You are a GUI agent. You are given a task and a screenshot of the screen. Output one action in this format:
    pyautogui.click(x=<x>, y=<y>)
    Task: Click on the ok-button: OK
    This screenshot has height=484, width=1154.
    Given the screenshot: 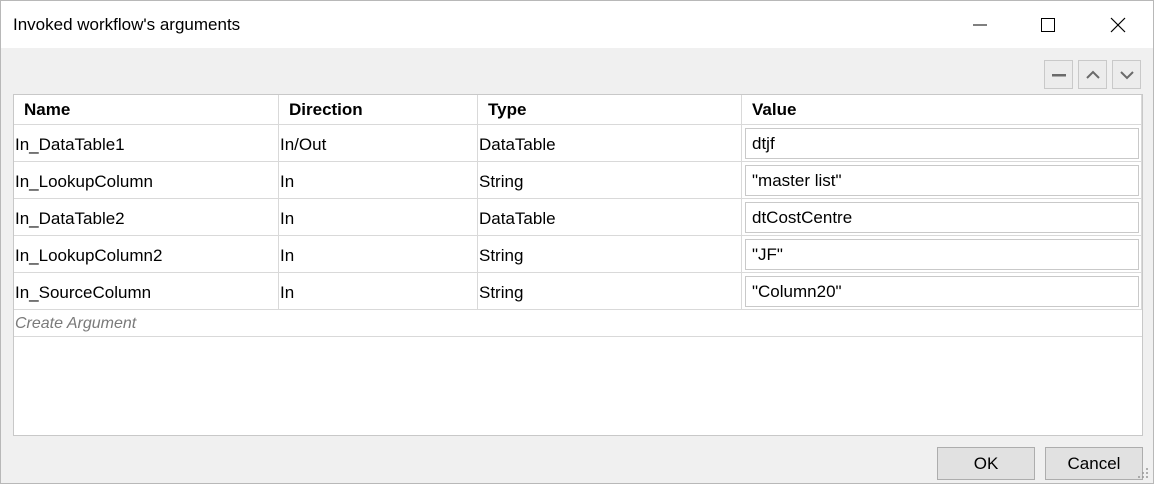 What is the action you would take?
    pyautogui.click(x=986, y=463)
    